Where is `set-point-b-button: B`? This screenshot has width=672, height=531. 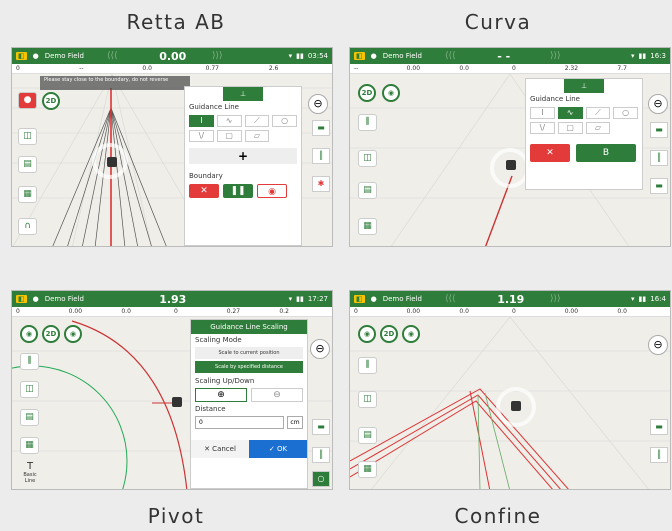
set-point-b-button: B is located at coordinates (606, 153).